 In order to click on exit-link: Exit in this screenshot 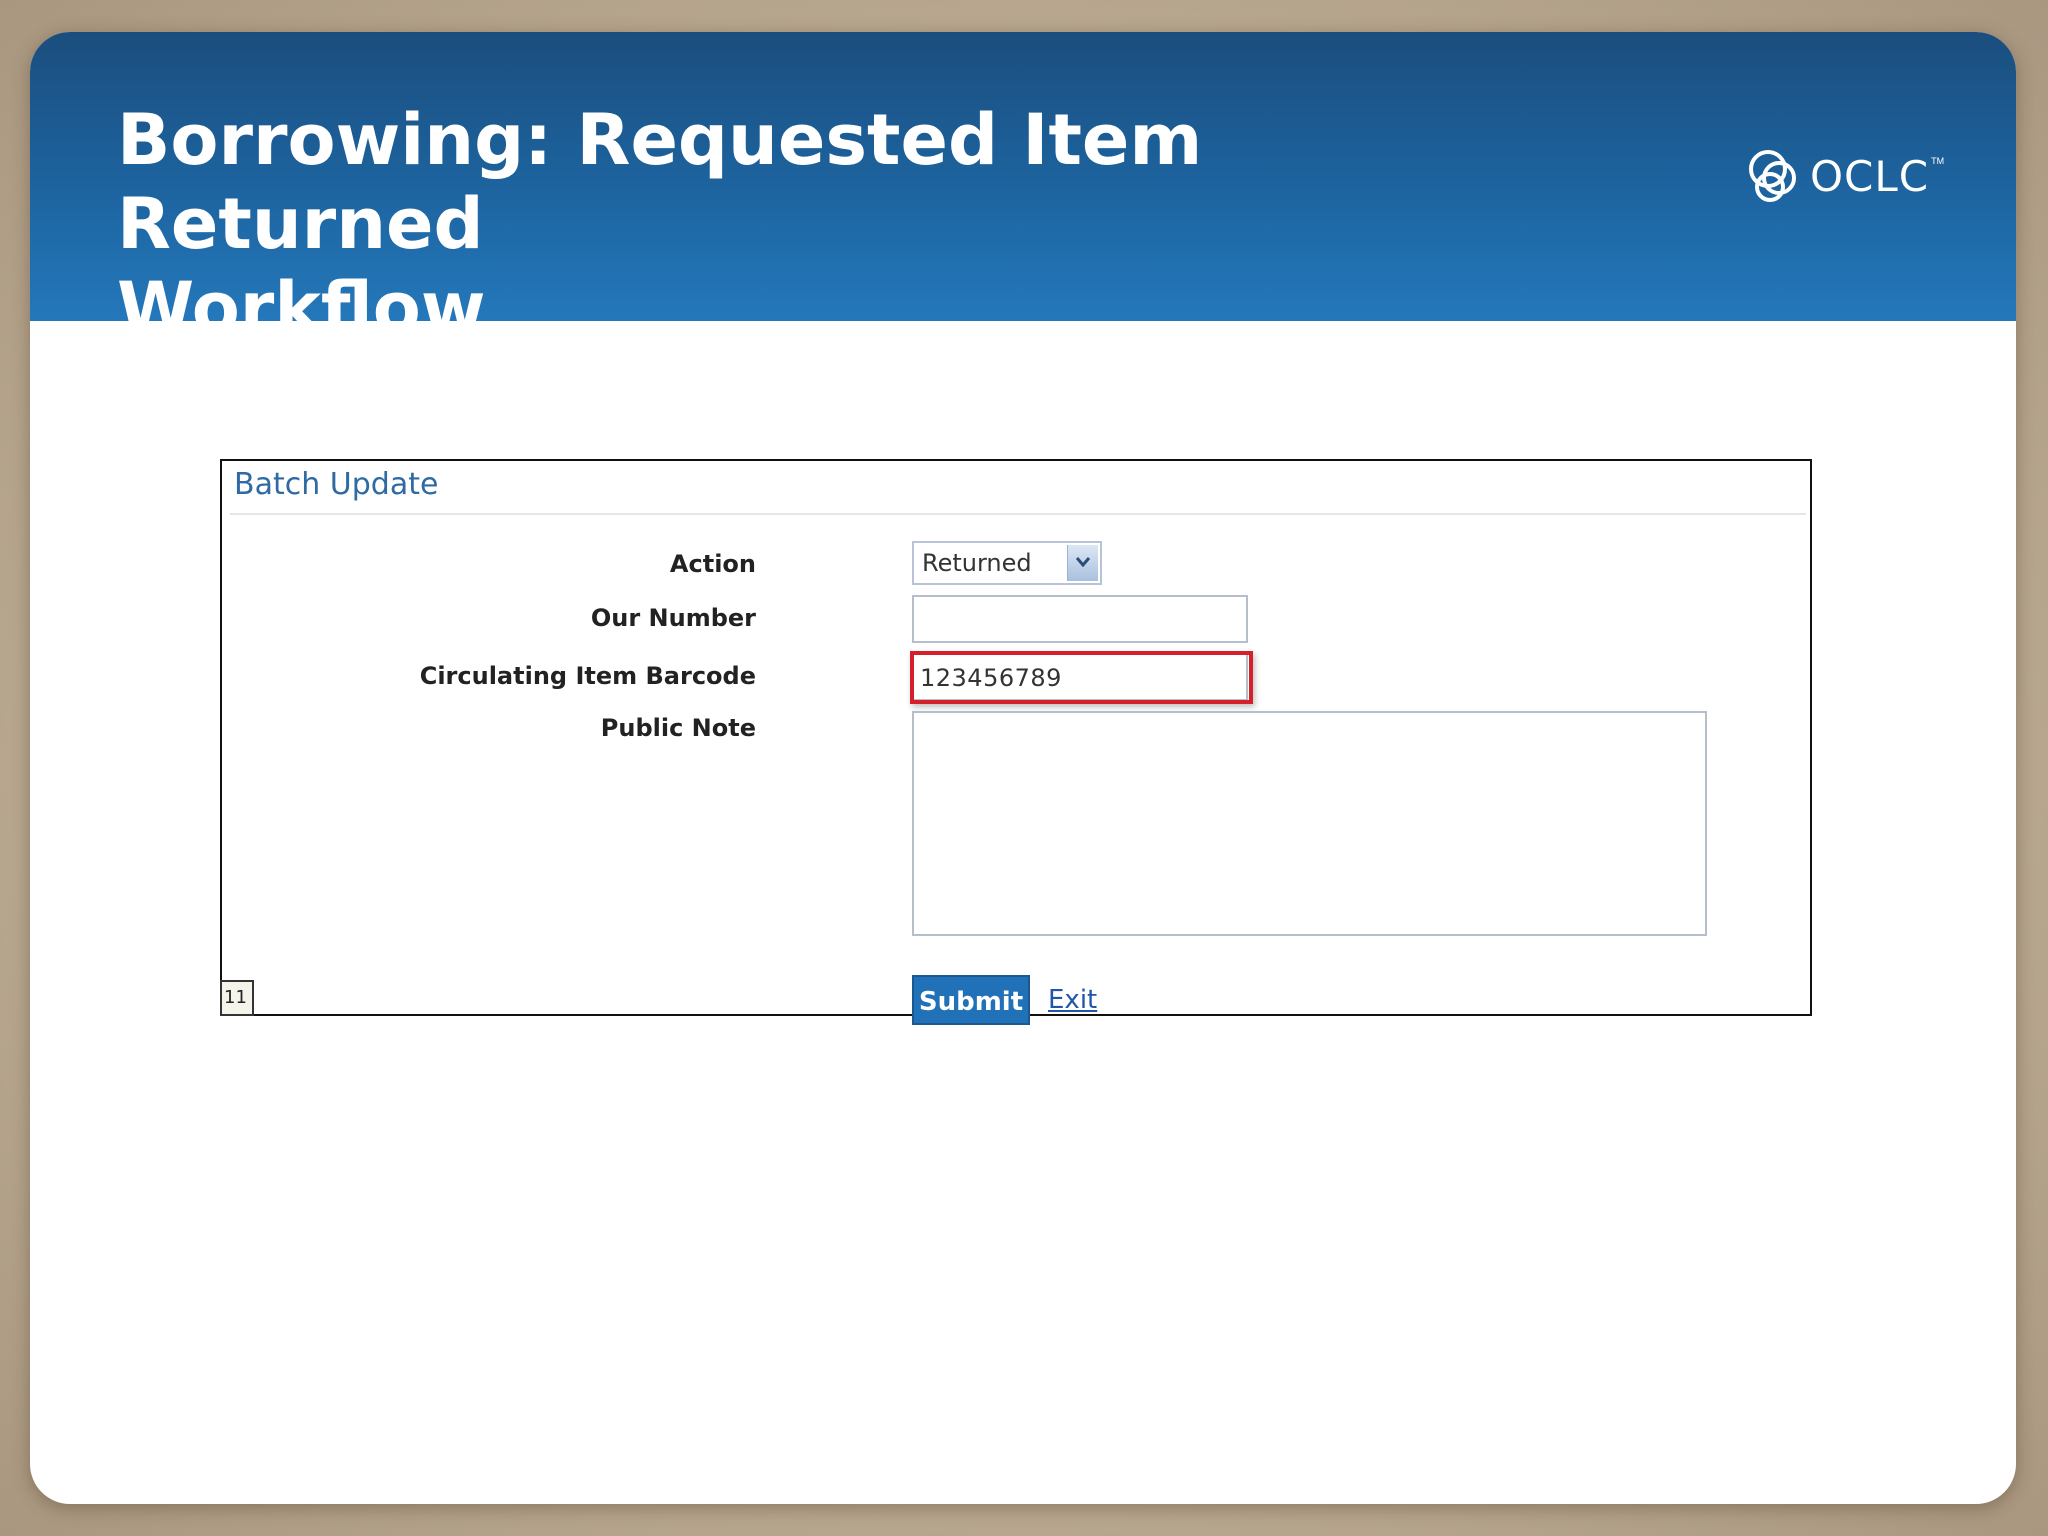, I will do `click(1072, 1000)`.